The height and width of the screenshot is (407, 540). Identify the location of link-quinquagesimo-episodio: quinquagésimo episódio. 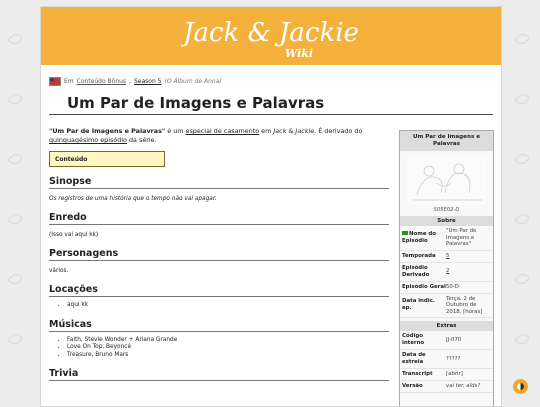
(88, 140).